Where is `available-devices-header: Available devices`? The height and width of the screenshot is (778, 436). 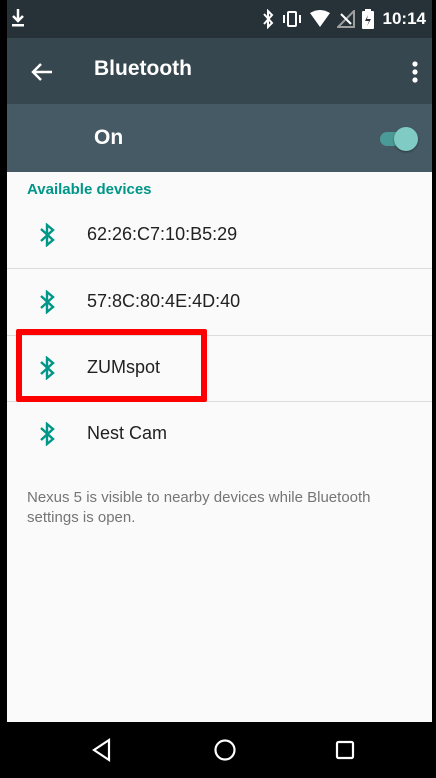
available-devices-header: Available devices is located at coordinates (89, 189).